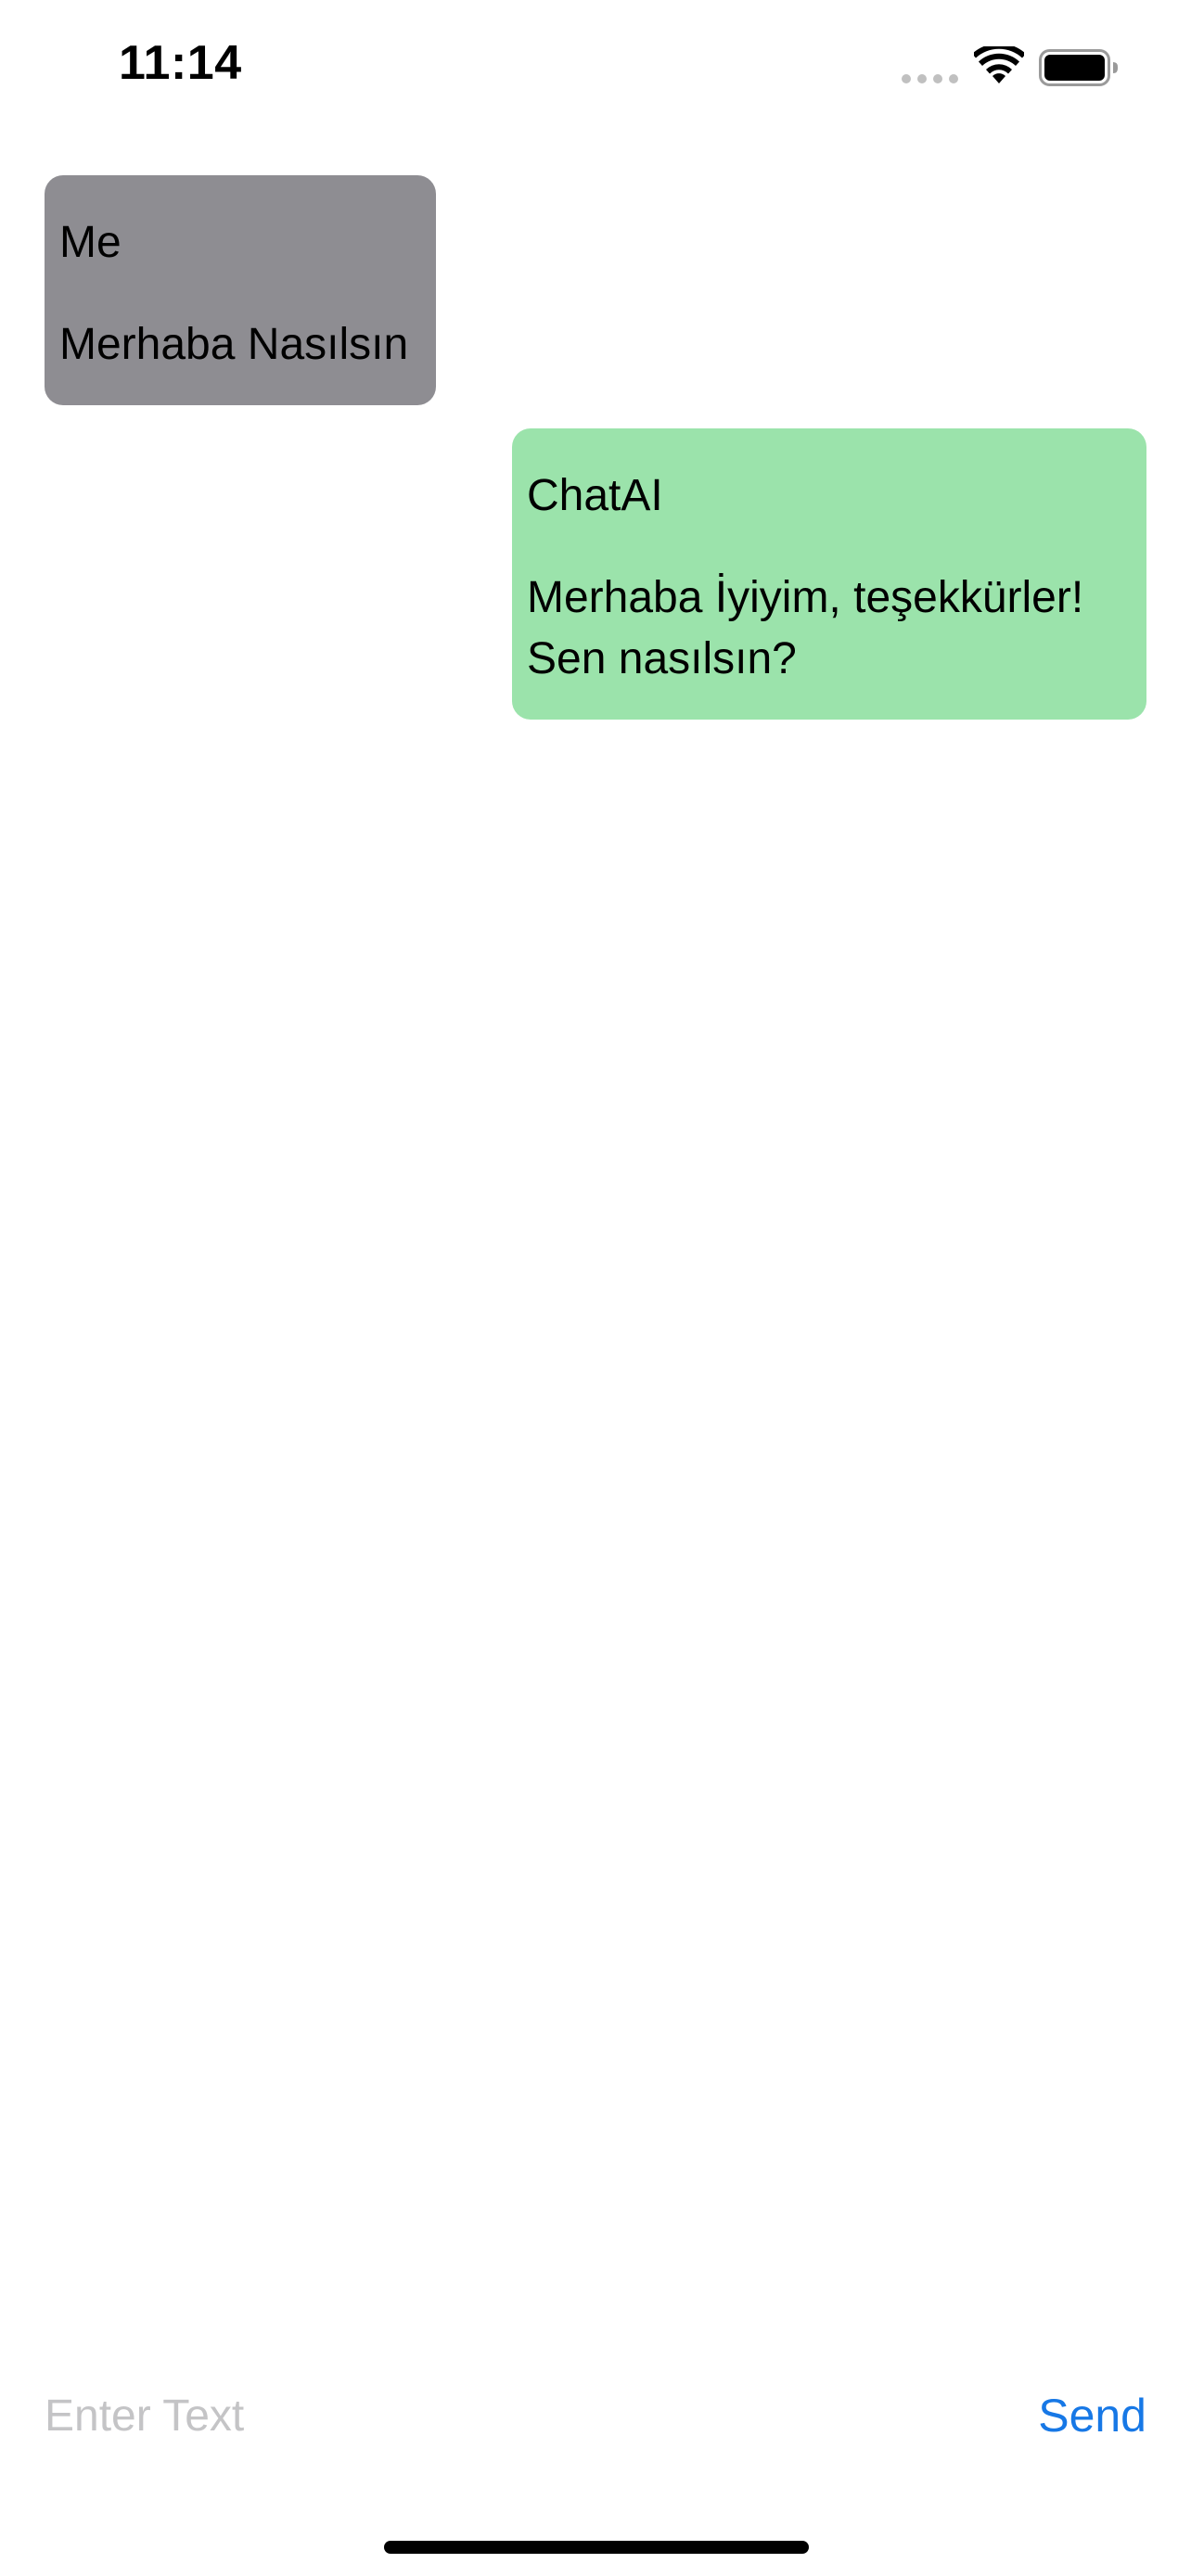 The height and width of the screenshot is (2576, 1191). What do you see at coordinates (999, 64) in the screenshot?
I see `wifi-icon` at bounding box center [999, 64].